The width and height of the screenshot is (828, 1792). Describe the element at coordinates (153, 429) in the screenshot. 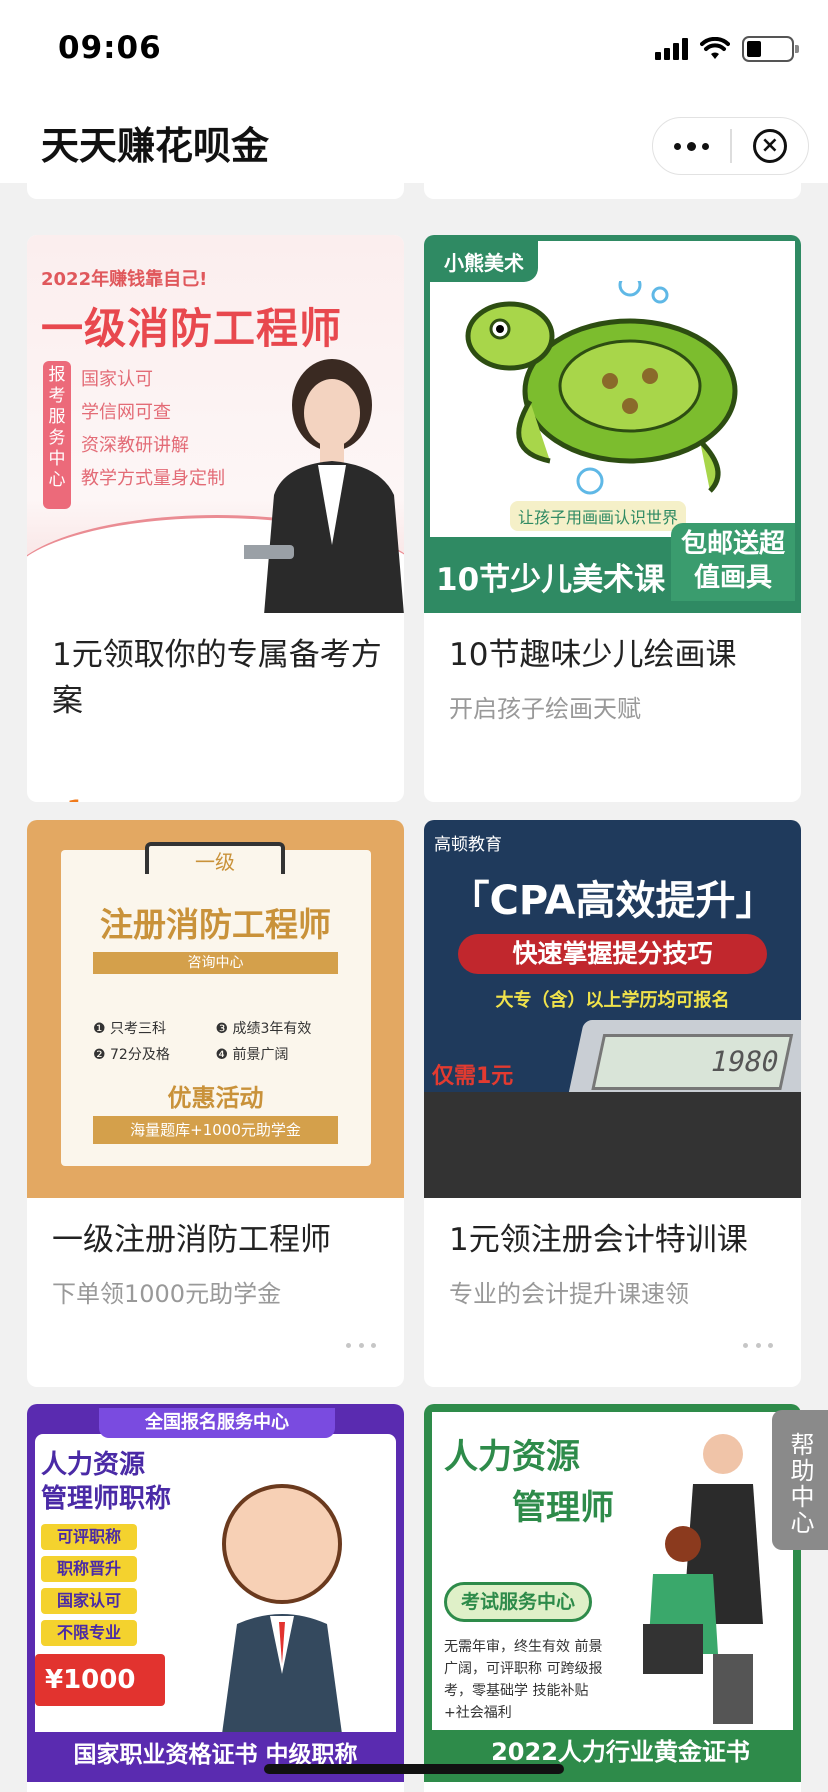

I see `thumb-points: 国家认可 学信网可查 资深教研讲解 教学方式量身定制` at that location.